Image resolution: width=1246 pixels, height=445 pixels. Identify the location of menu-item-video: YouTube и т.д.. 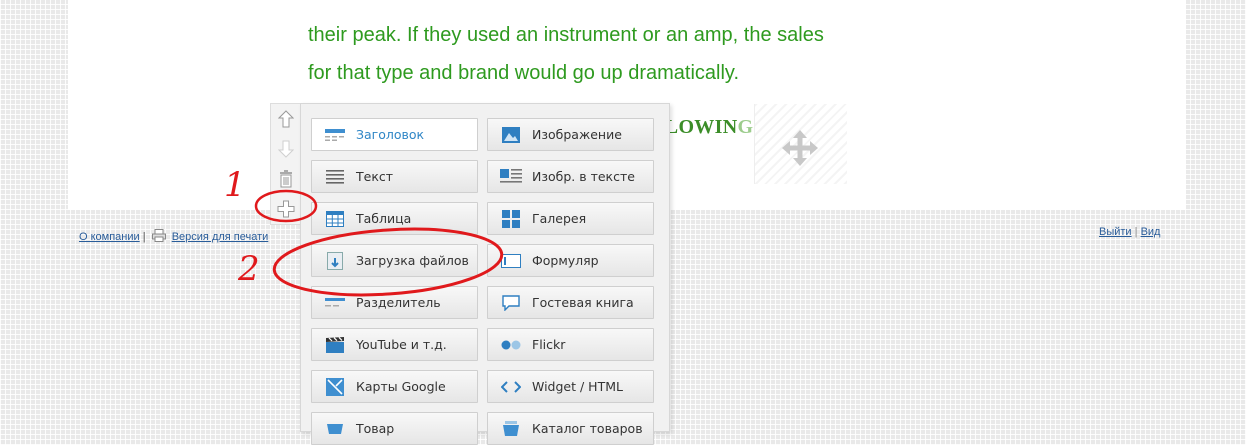
(394, 344).